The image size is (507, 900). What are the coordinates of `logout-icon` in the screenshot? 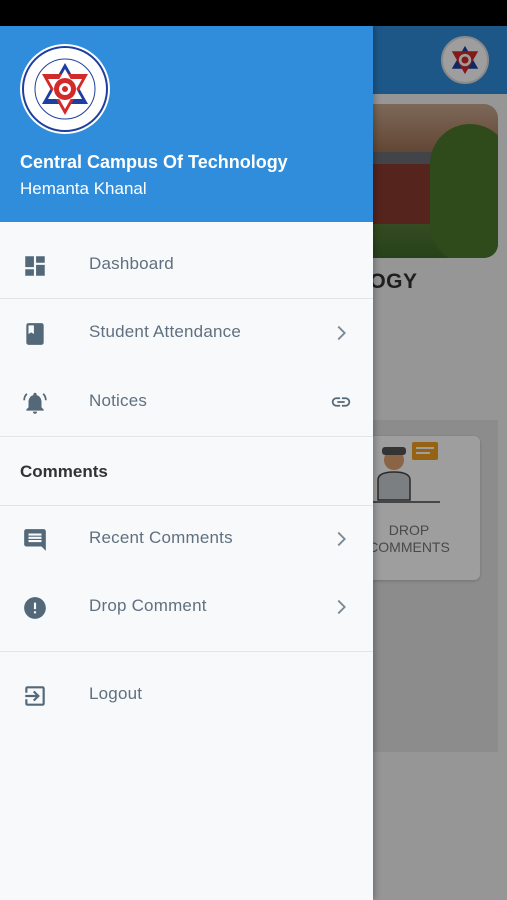 It's located at (35, 696).